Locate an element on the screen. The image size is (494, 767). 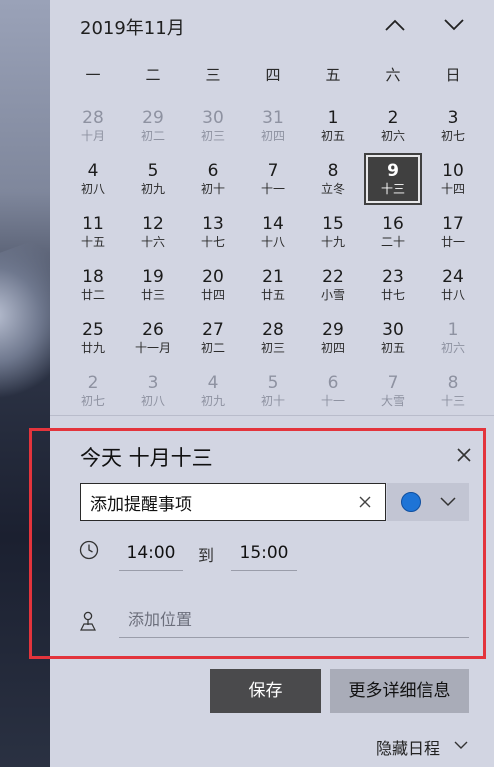
lunar-date: 初六 is located at coordinates (392, 136).